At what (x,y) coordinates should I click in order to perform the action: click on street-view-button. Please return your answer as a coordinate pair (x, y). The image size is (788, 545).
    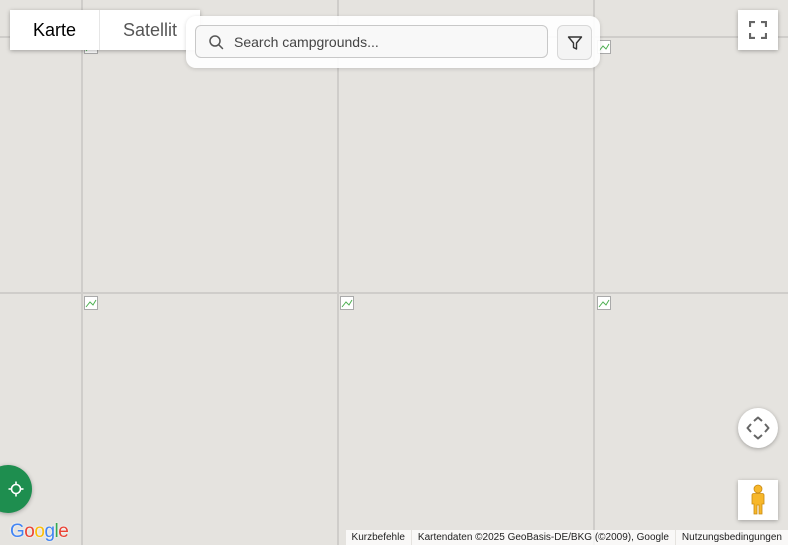
    Looking at the image, I should click on (758, 500).